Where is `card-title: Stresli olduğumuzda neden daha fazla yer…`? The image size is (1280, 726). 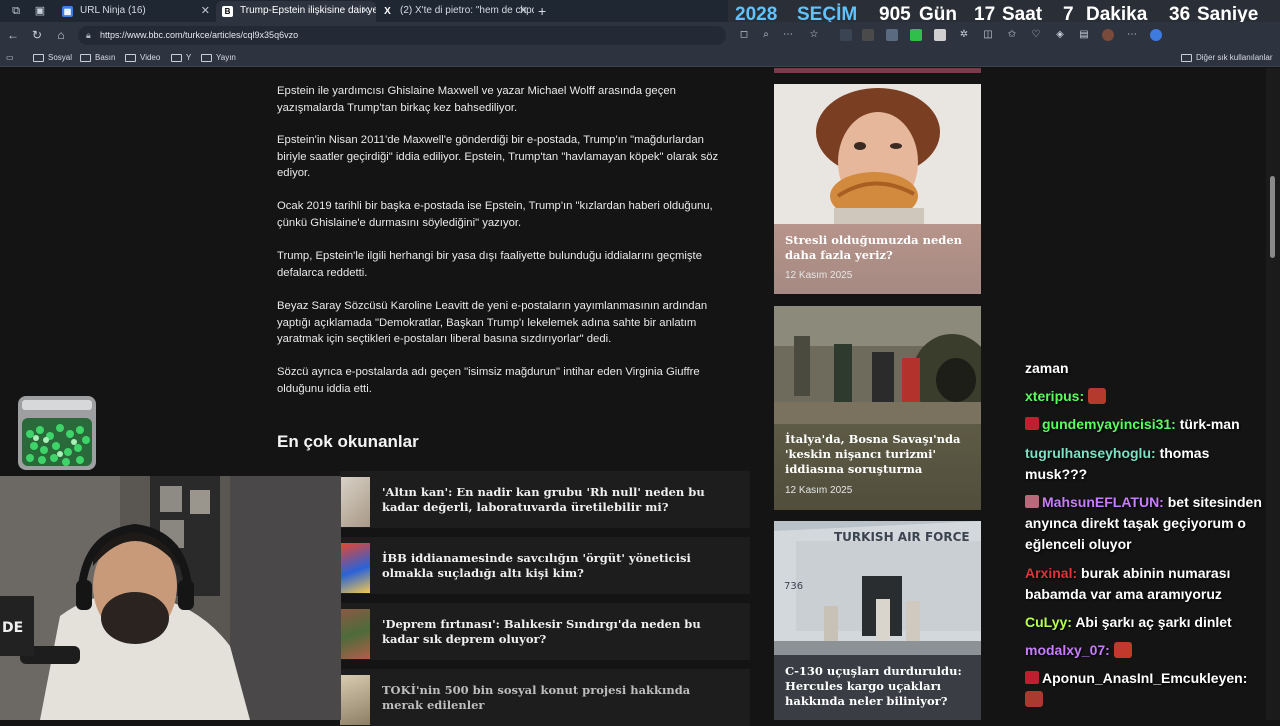
card-title: Stresli olduğumuzda neden daha fazla yer… is located at coordinates (880, 248).